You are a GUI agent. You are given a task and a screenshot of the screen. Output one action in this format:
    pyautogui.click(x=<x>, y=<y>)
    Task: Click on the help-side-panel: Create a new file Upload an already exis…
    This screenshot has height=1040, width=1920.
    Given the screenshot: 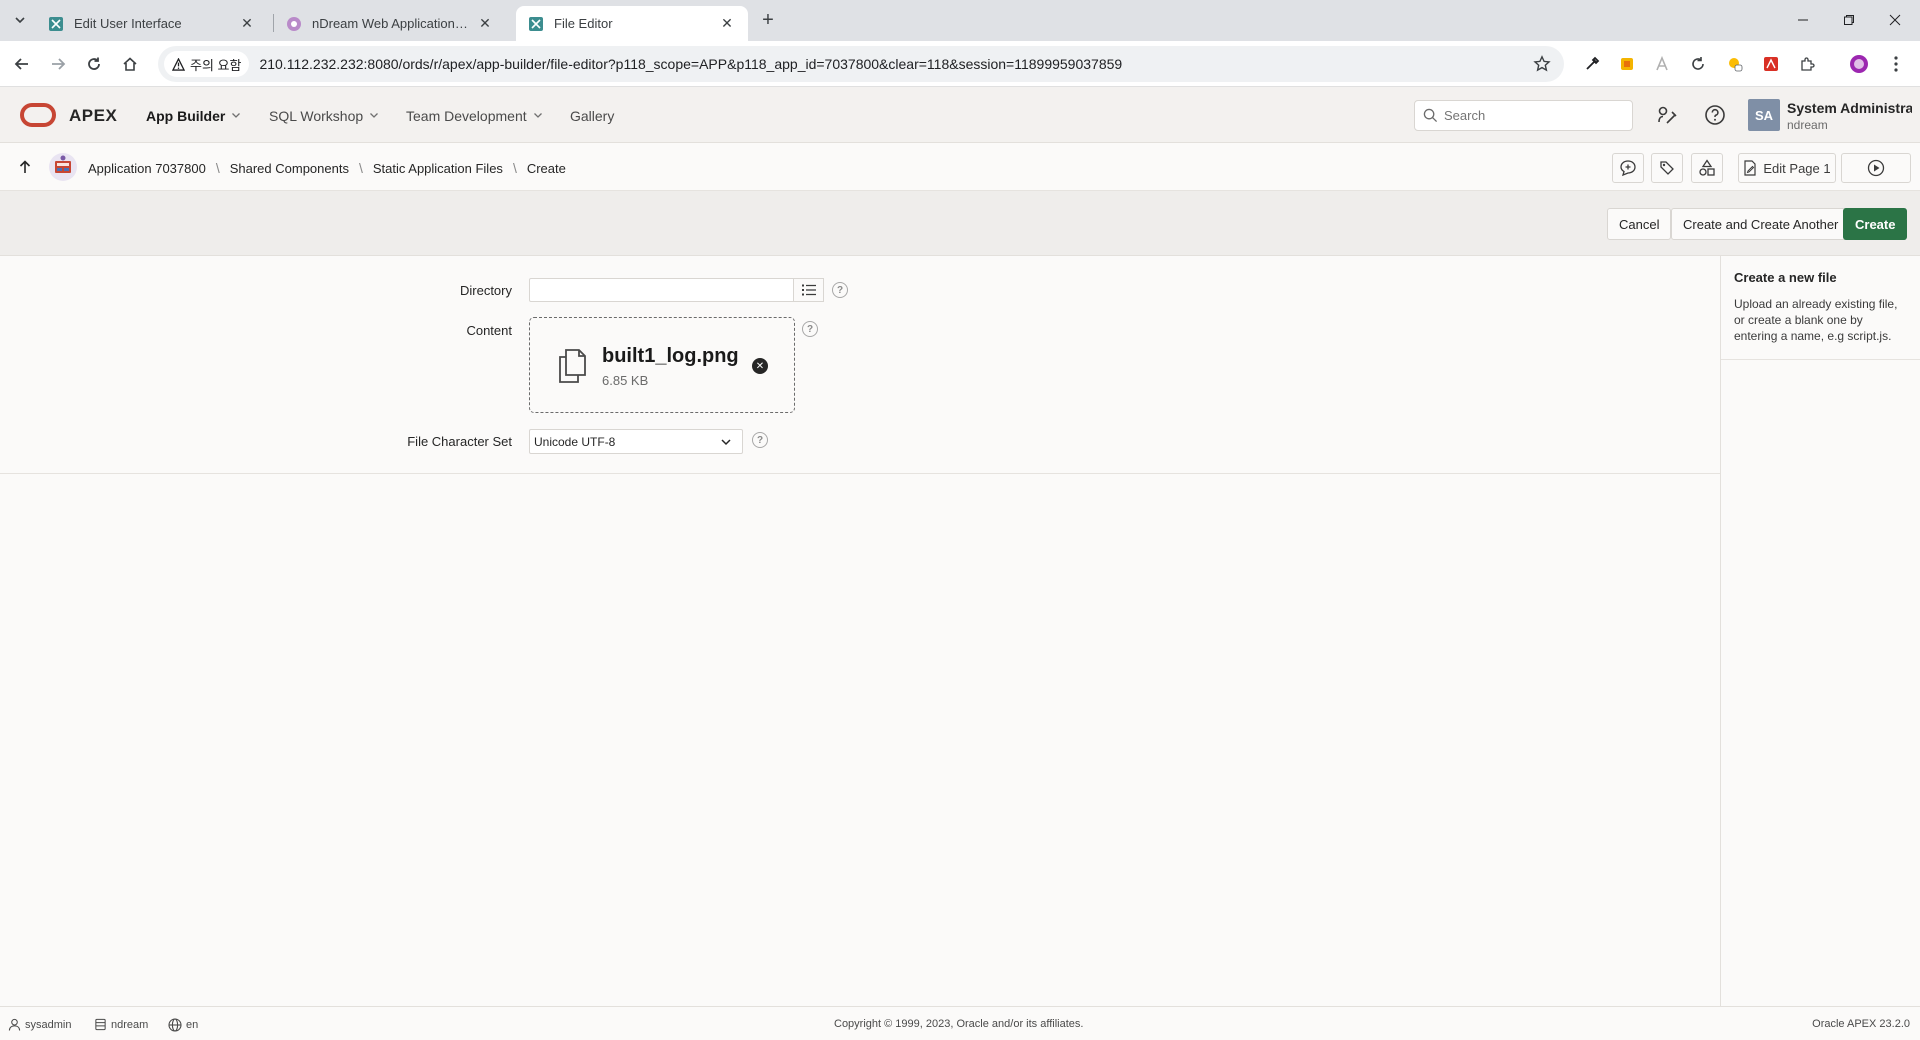 What is the action you would take?
    pyautogui.click(x=1820, y=631)
    